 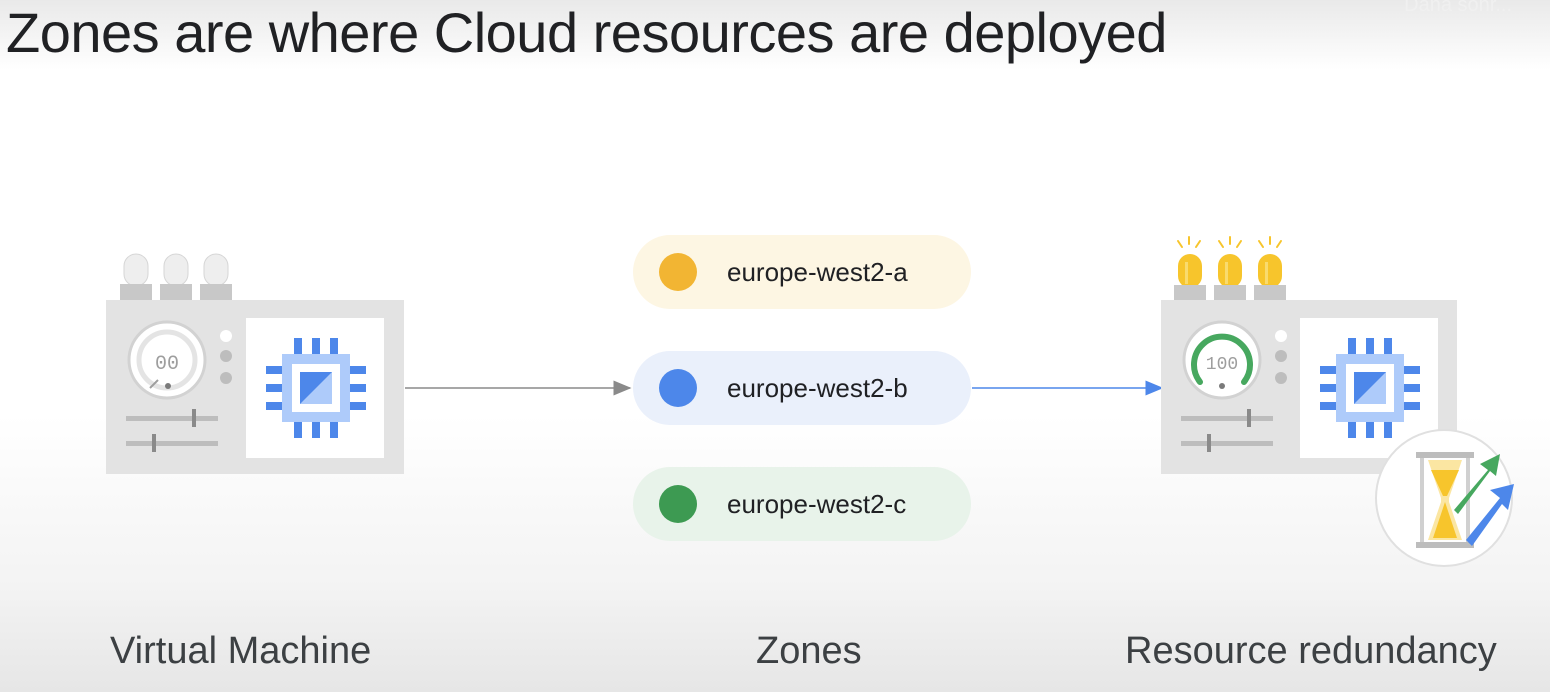 I want to click on zone-a-label: europe-west2-a, so click(x=817, y=271).